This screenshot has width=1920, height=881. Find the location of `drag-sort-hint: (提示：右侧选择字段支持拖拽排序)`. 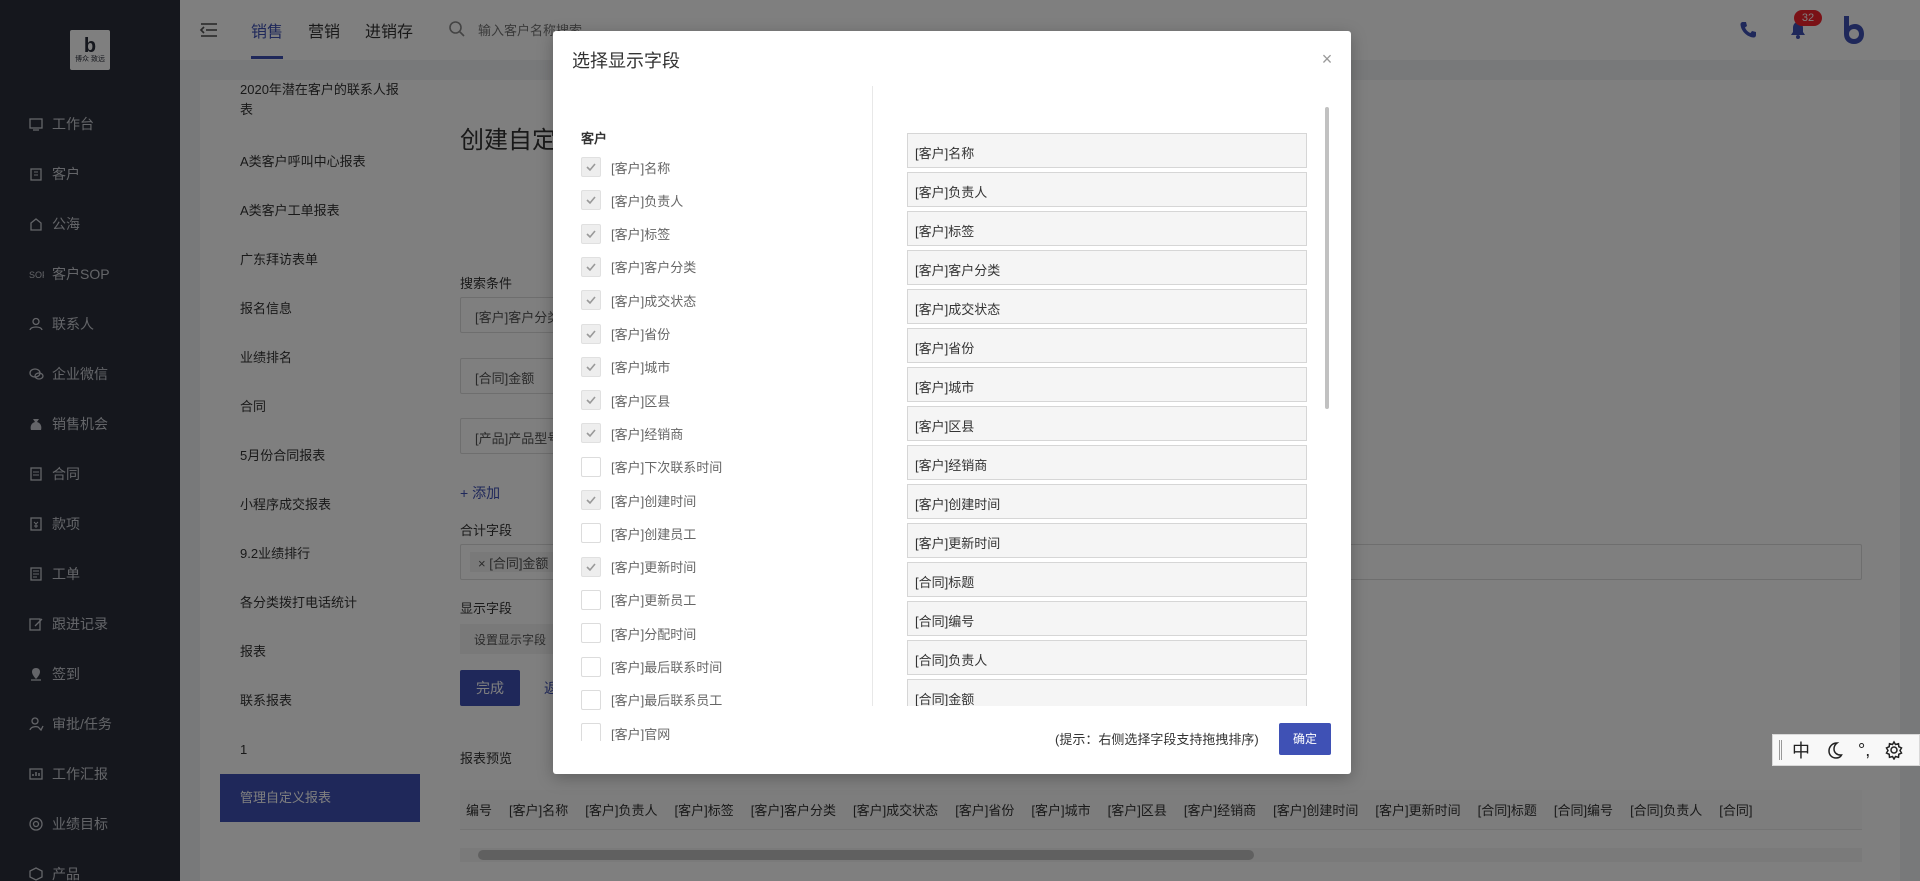

drag-sort-hint: (提示：右侧选择字段支持拖拽排序) is located at coordinates (1157, 739).